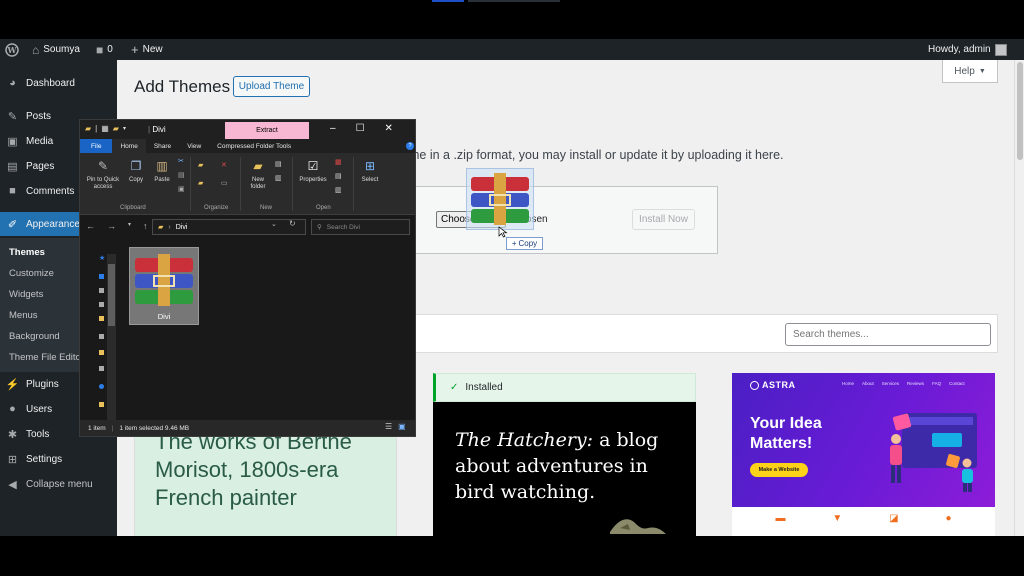 This screenshot has height=576, width=1024. I want to click on search-themes-input, so click(888, 334).